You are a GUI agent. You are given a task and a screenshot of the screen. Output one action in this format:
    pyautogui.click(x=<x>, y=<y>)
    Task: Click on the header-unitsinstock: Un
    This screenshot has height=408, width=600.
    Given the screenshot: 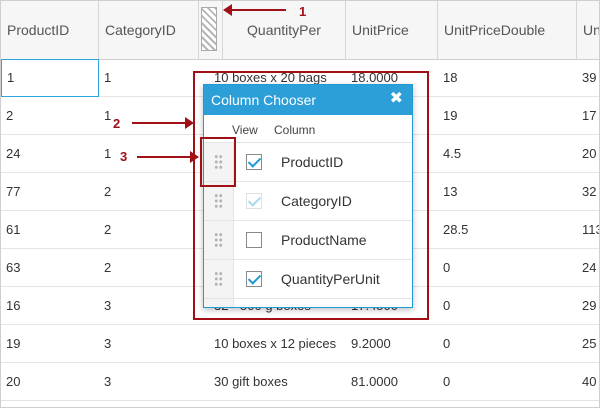 What is the action you would take?
    pyautogui.click(x=588, y=30)
    